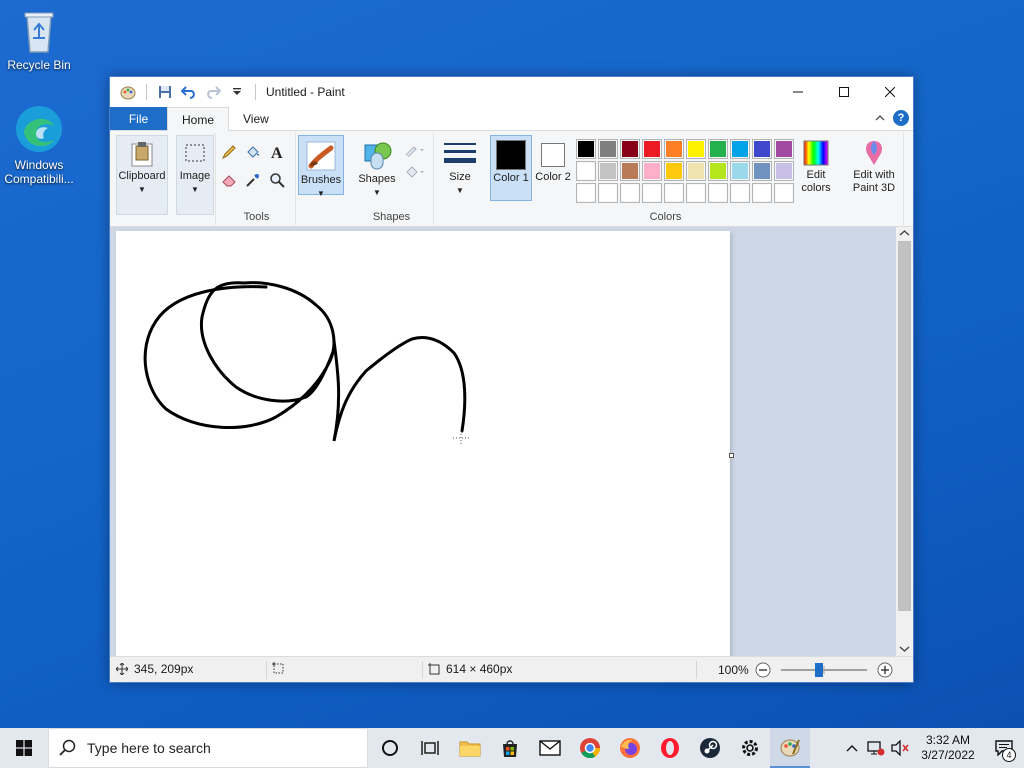  What do you see at coordinates (253, 180) in the screenshot?
I see `color-picker-tool` at bounding box center [253, 180].